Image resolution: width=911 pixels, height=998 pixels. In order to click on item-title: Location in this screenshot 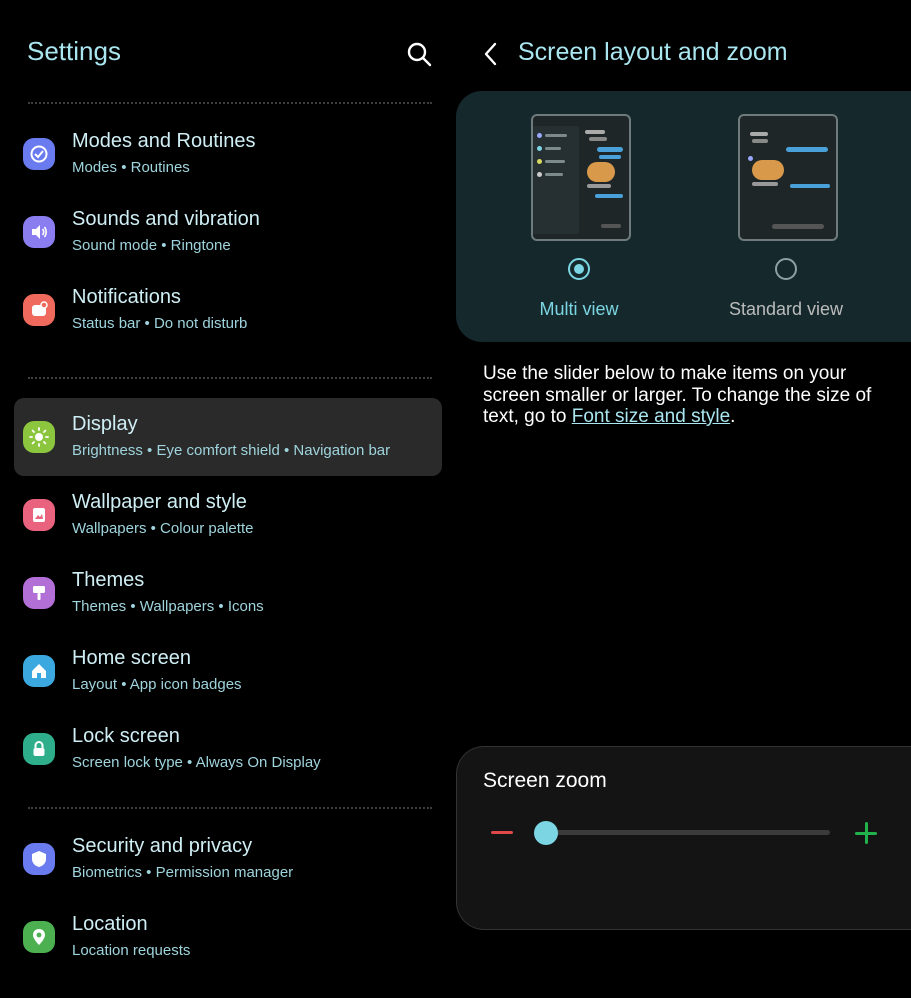, I will do `click(110, 924)`.